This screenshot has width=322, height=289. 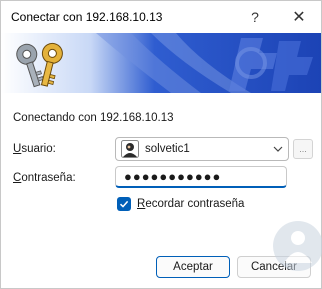 I want to click on checkmark-icon, so click(x=124, y=204).